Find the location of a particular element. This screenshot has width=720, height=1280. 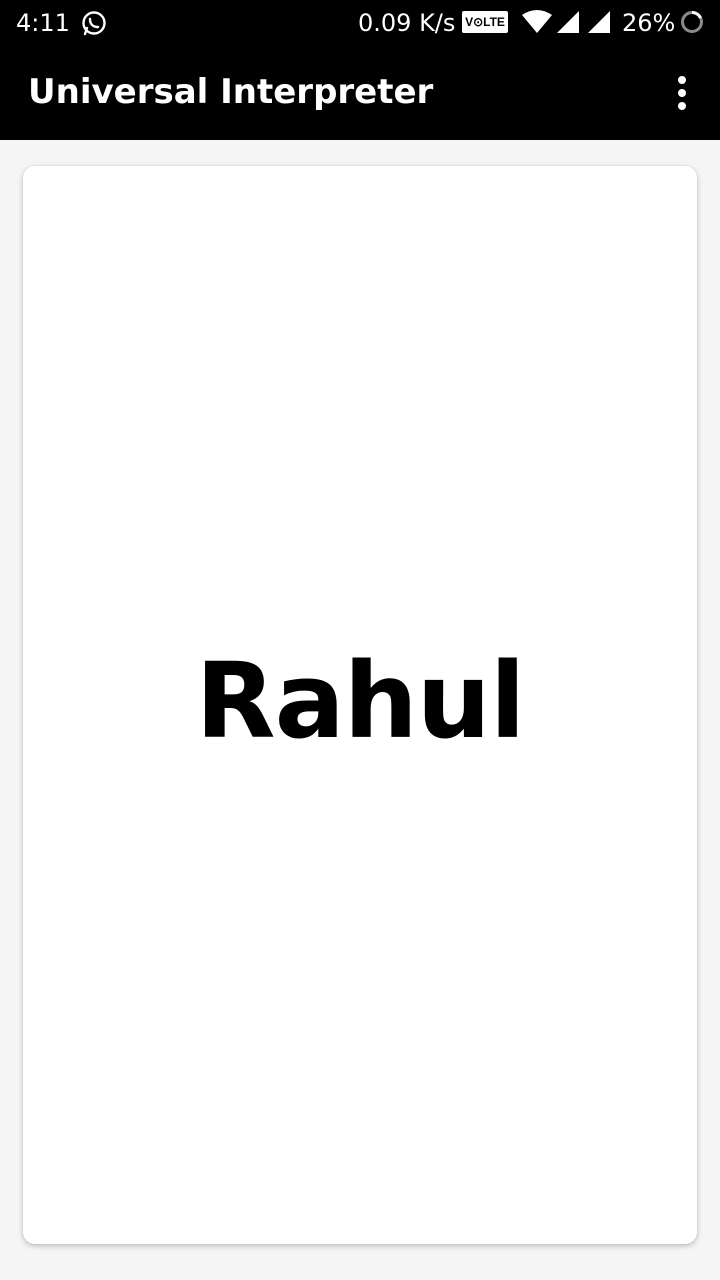

status-bar: 4:11 0.09 K/s V⊙LTE 26% is located at coordinates (360, 23).